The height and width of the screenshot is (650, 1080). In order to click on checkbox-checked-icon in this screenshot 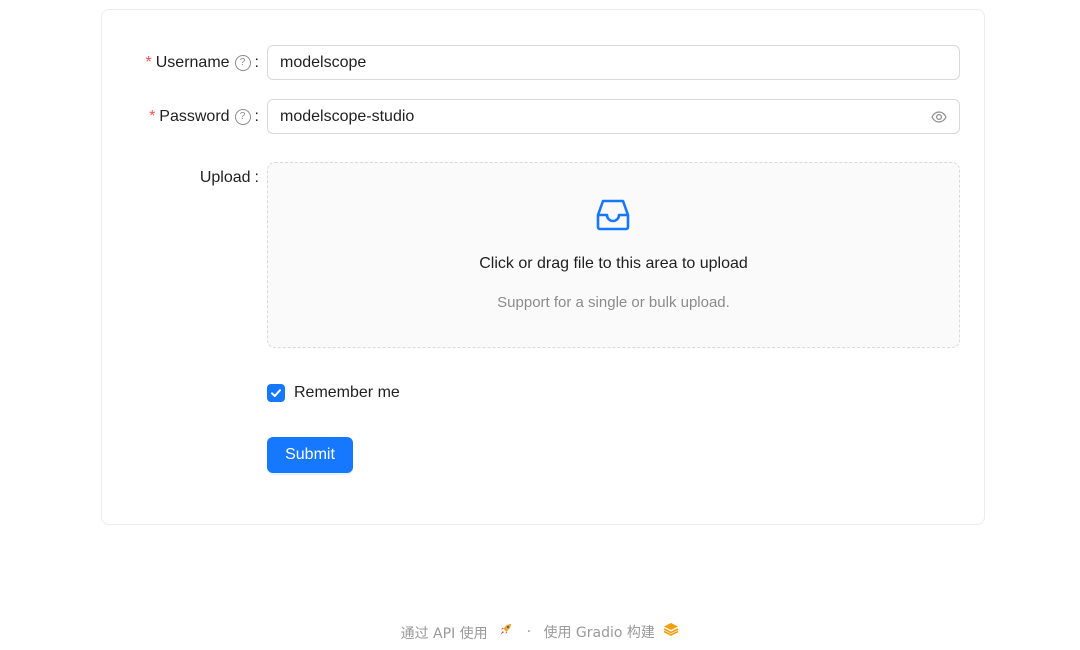, I will do `click(276, 393)`.